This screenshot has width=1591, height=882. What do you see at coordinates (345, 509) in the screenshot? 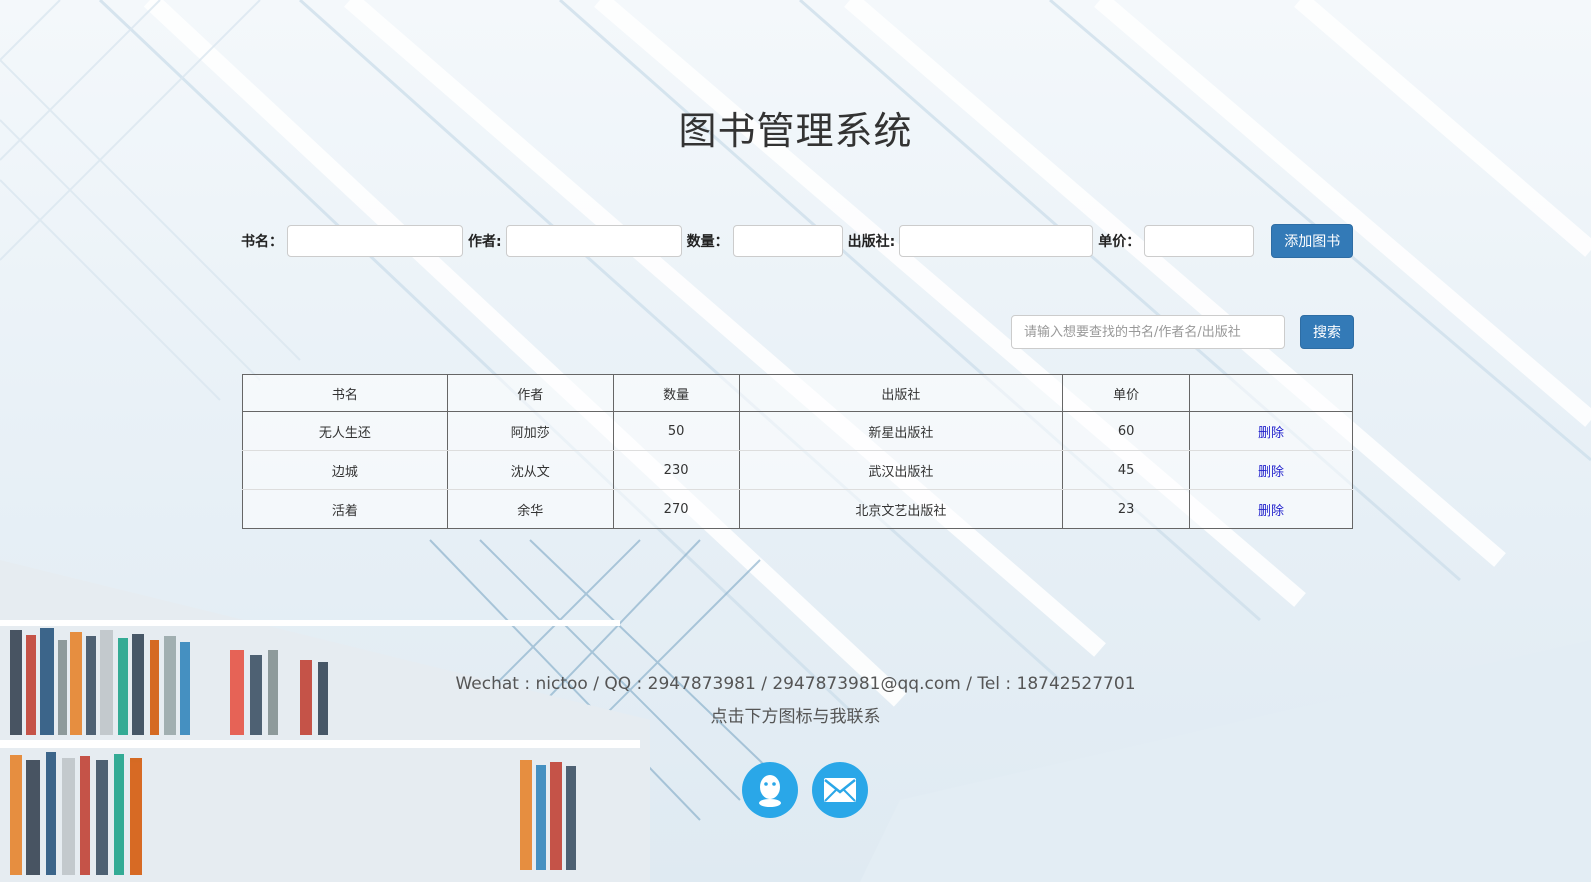
I see `cell-book-name: 活着` at bounding box center [345, 509].